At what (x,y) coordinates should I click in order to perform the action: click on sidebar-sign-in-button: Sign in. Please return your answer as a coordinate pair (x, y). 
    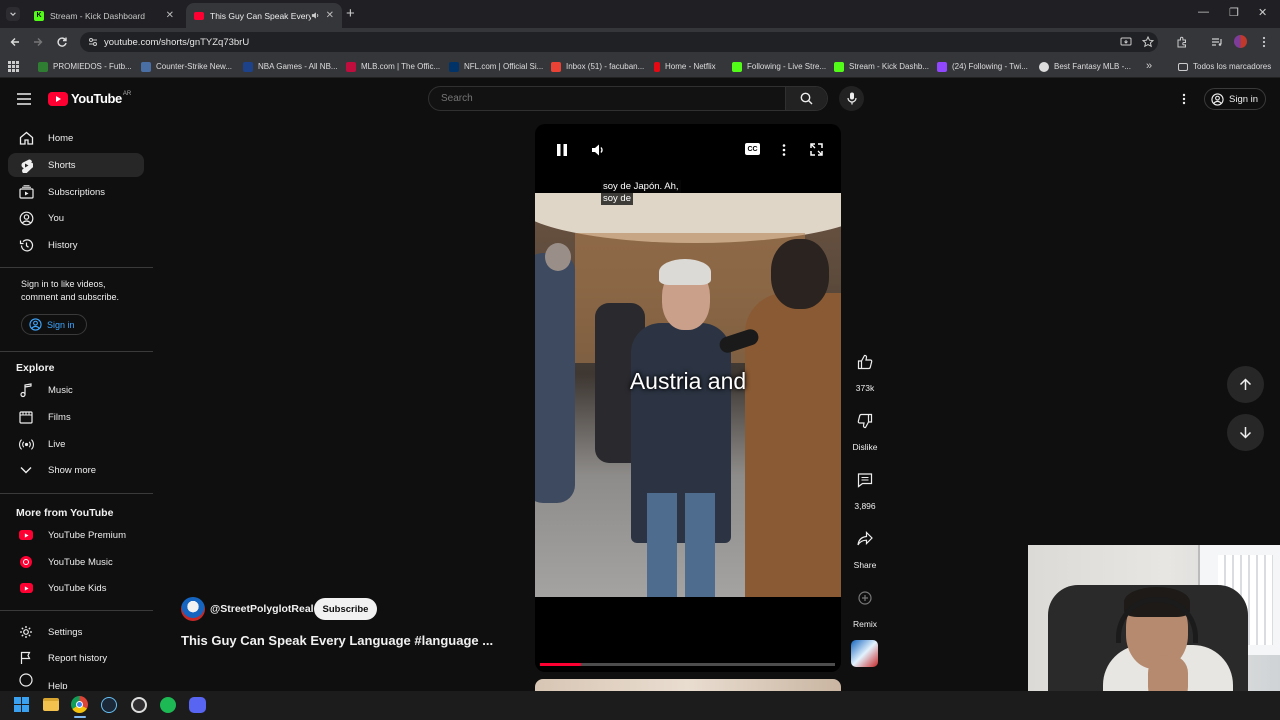
    Looking at the image, I should click on (54, 324).